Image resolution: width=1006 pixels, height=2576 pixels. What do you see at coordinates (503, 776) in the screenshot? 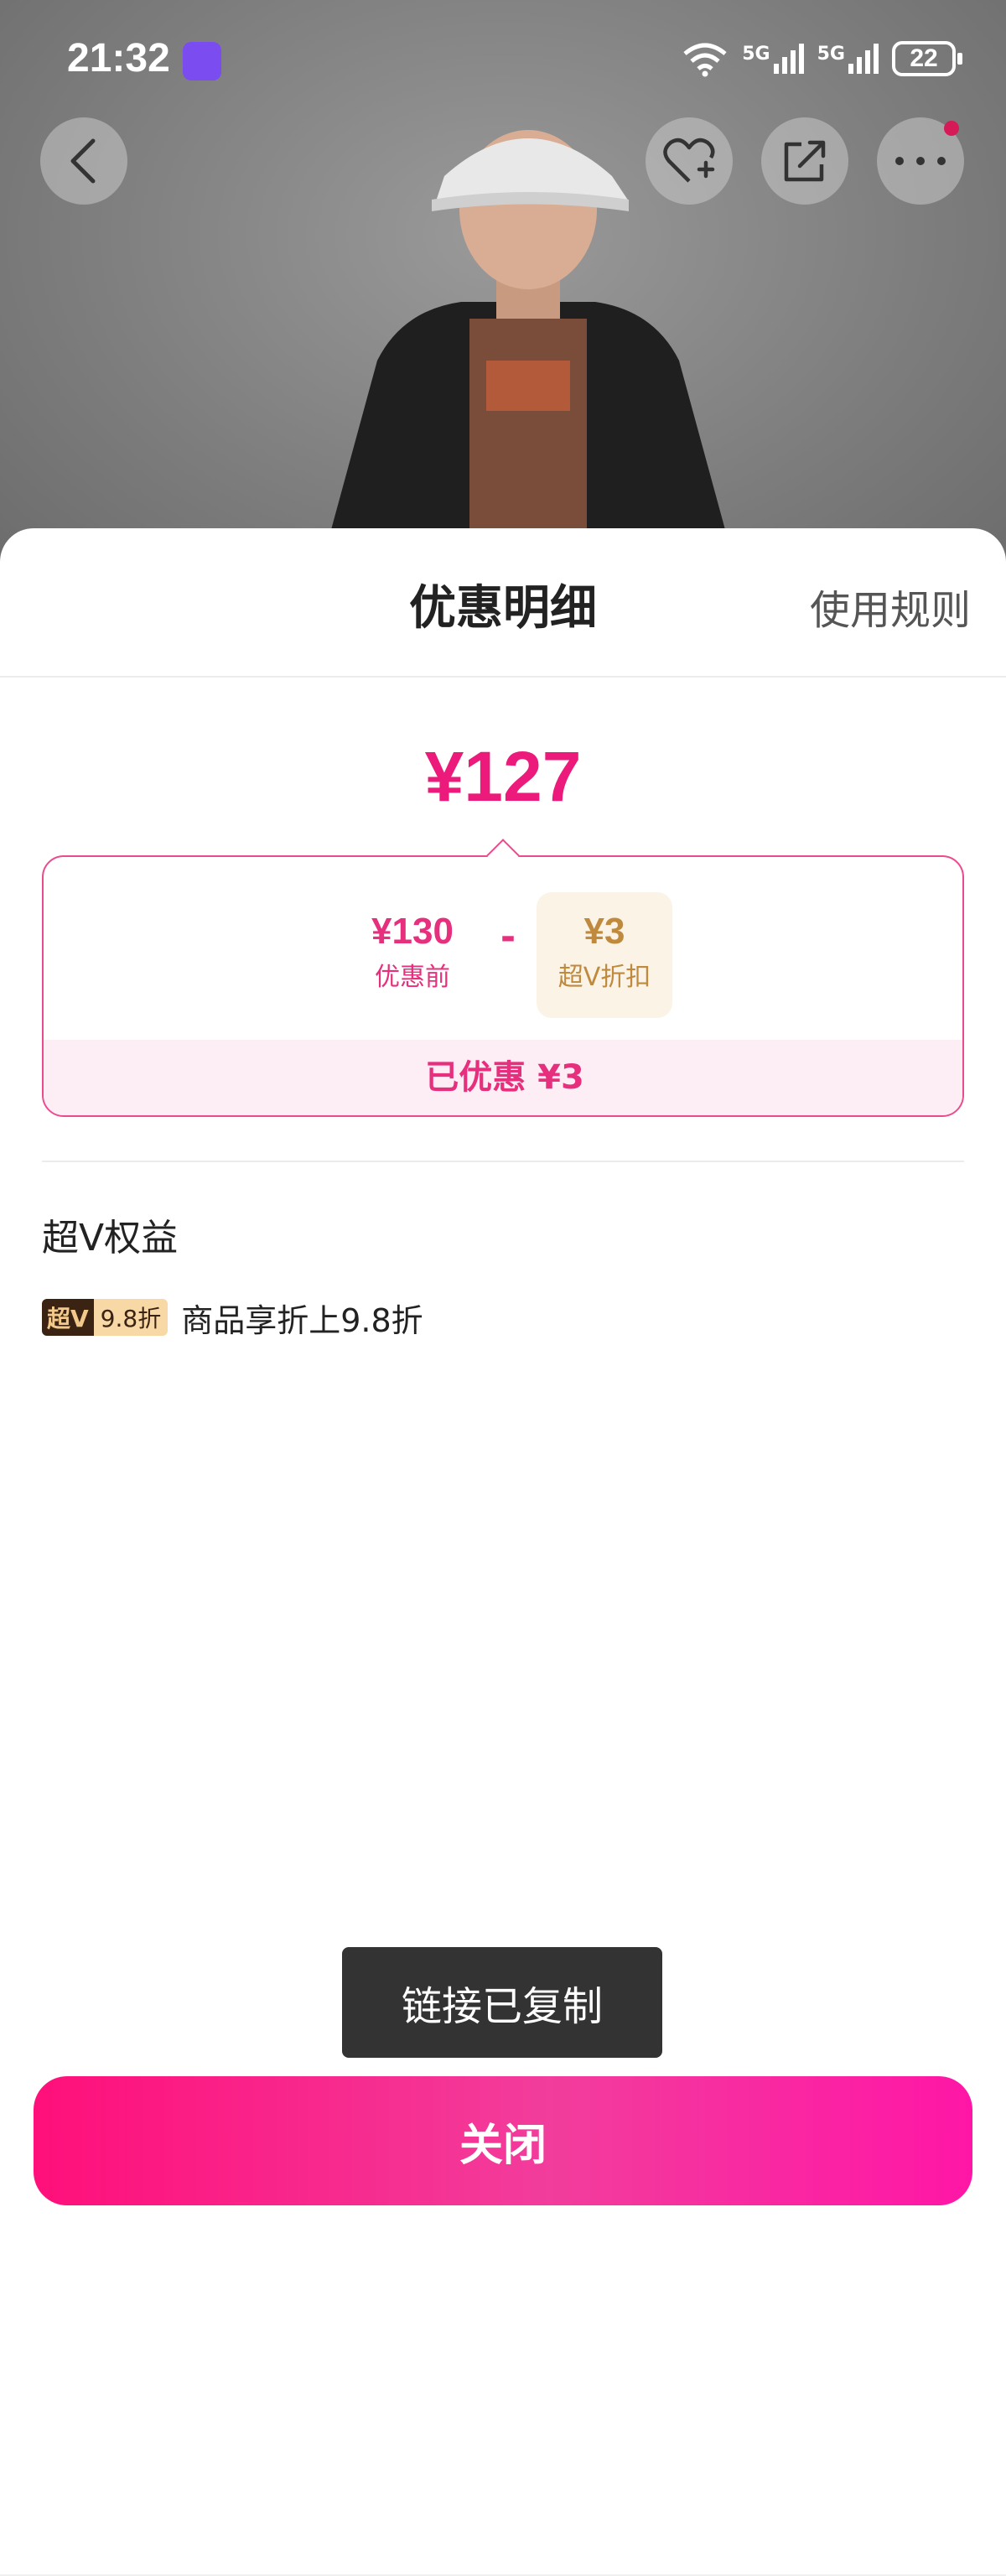
I see `final-price: ¥127` at bounding box center [503, 776].